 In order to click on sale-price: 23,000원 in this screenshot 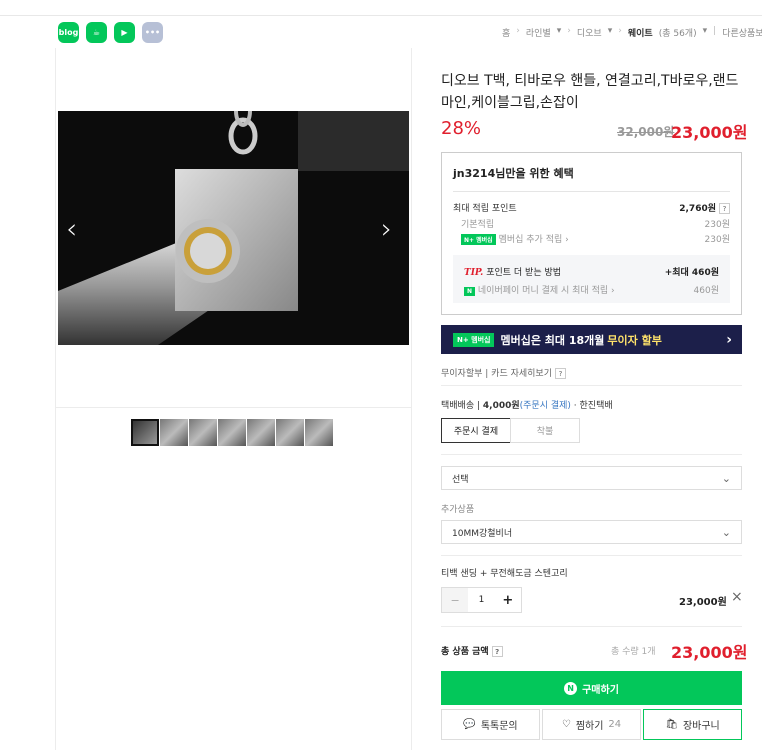, I will do `click(709, 132)`.